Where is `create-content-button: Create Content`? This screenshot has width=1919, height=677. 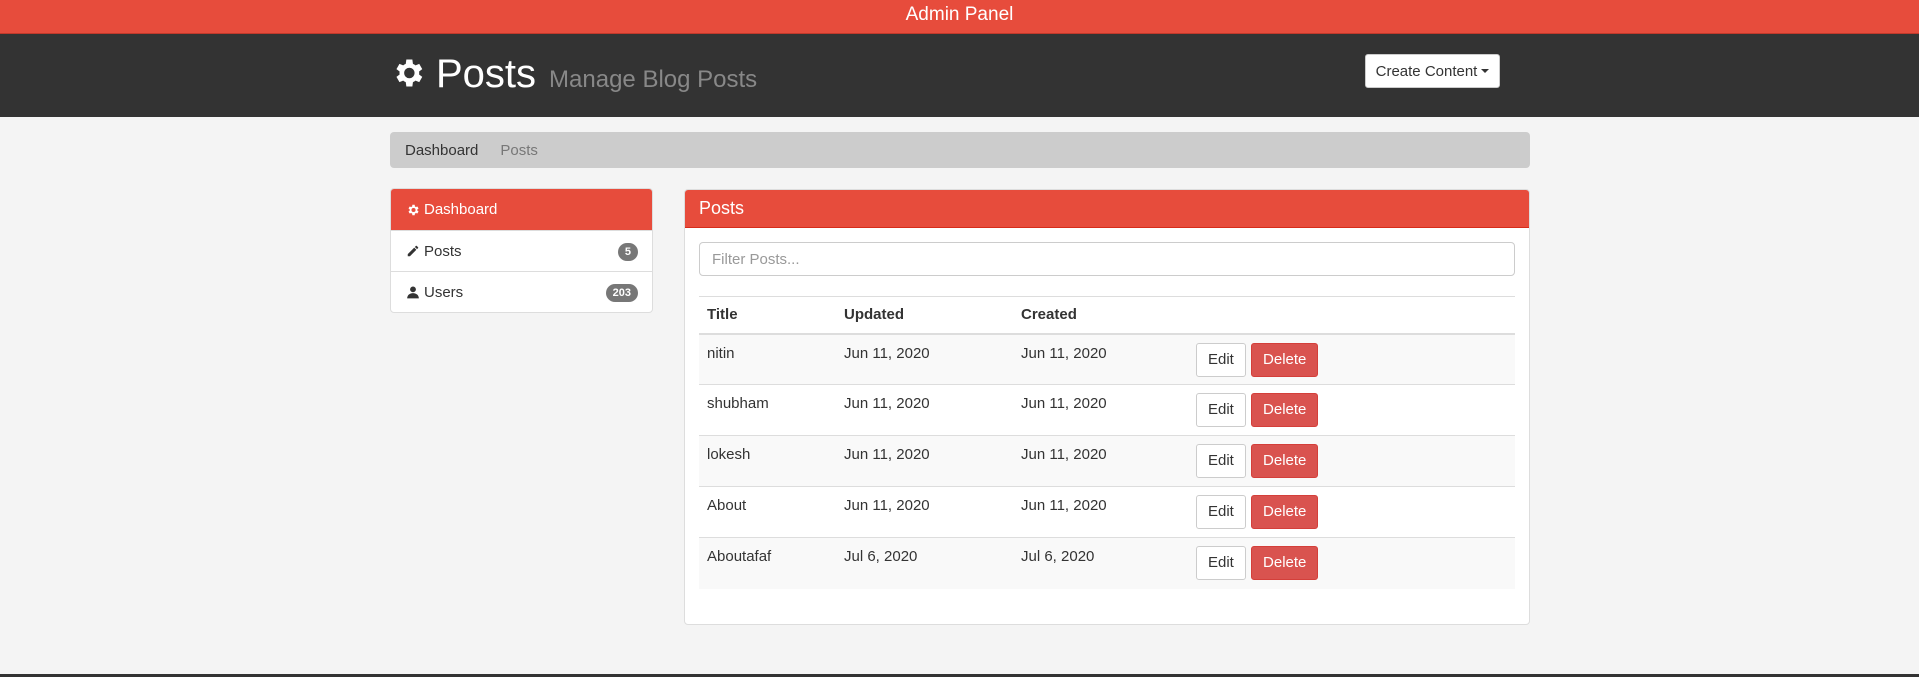 create-content-button: Create Content is located at coordinates (1432, 71).